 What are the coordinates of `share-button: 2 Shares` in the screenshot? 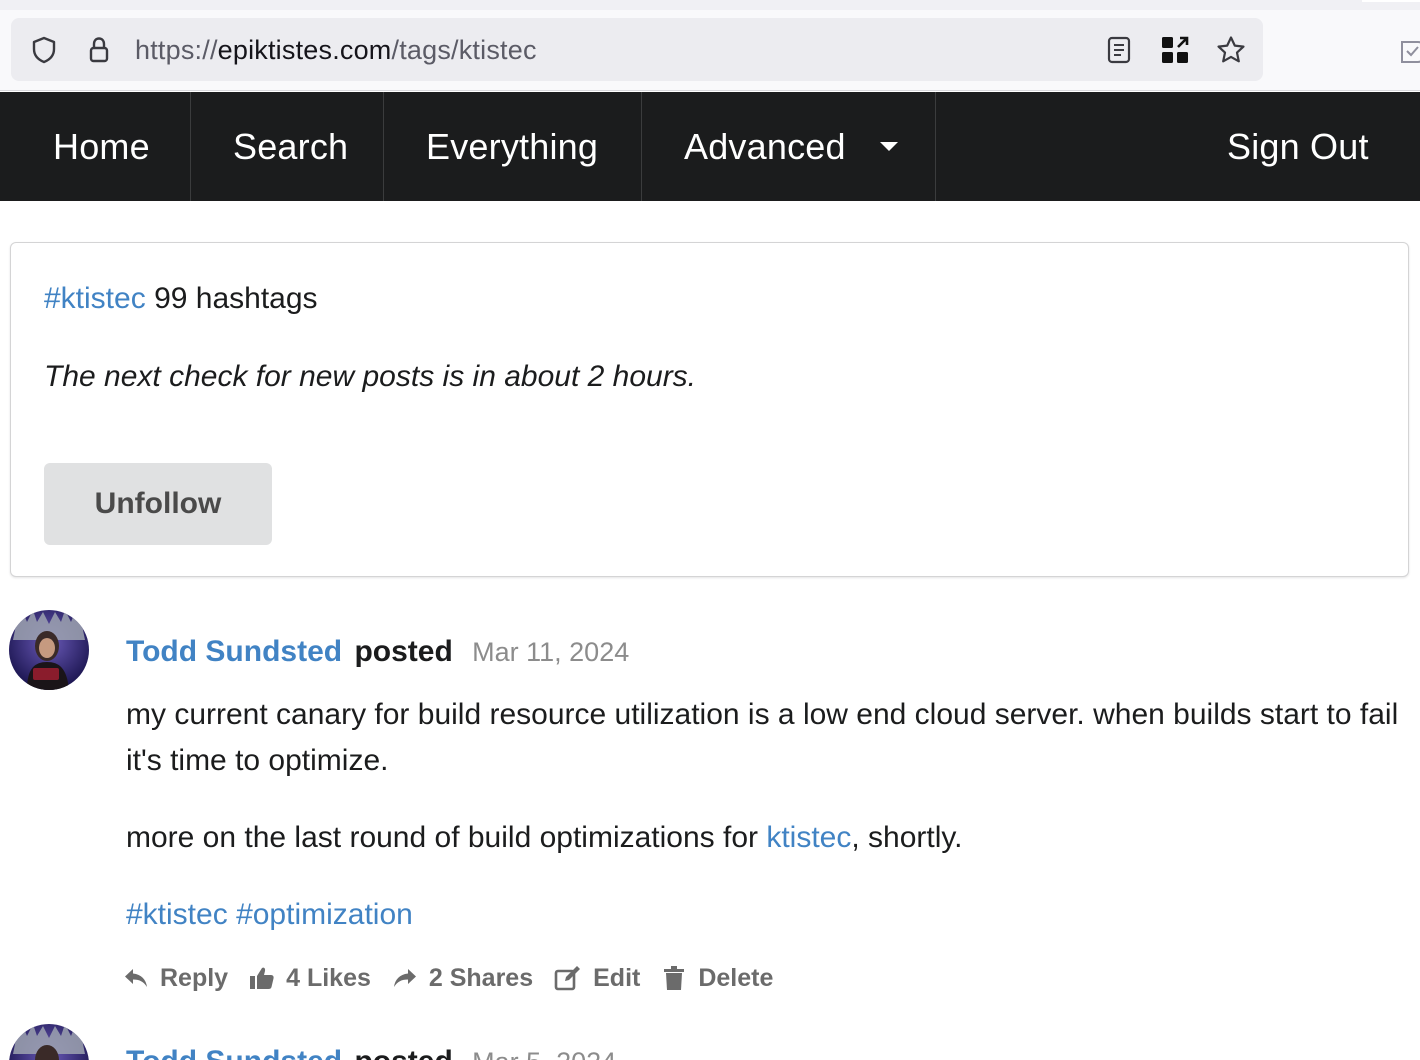 It's located at (462, 978).